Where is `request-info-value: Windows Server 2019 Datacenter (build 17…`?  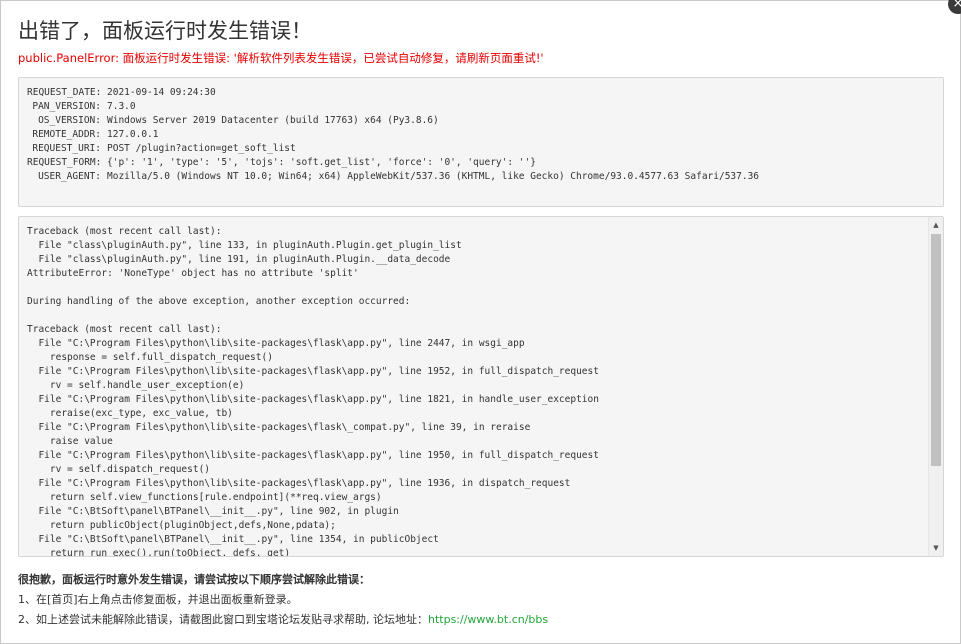 request-info-value: Windows Server 2019 Datacenter (build 17… is located at coordinates (273, 120).